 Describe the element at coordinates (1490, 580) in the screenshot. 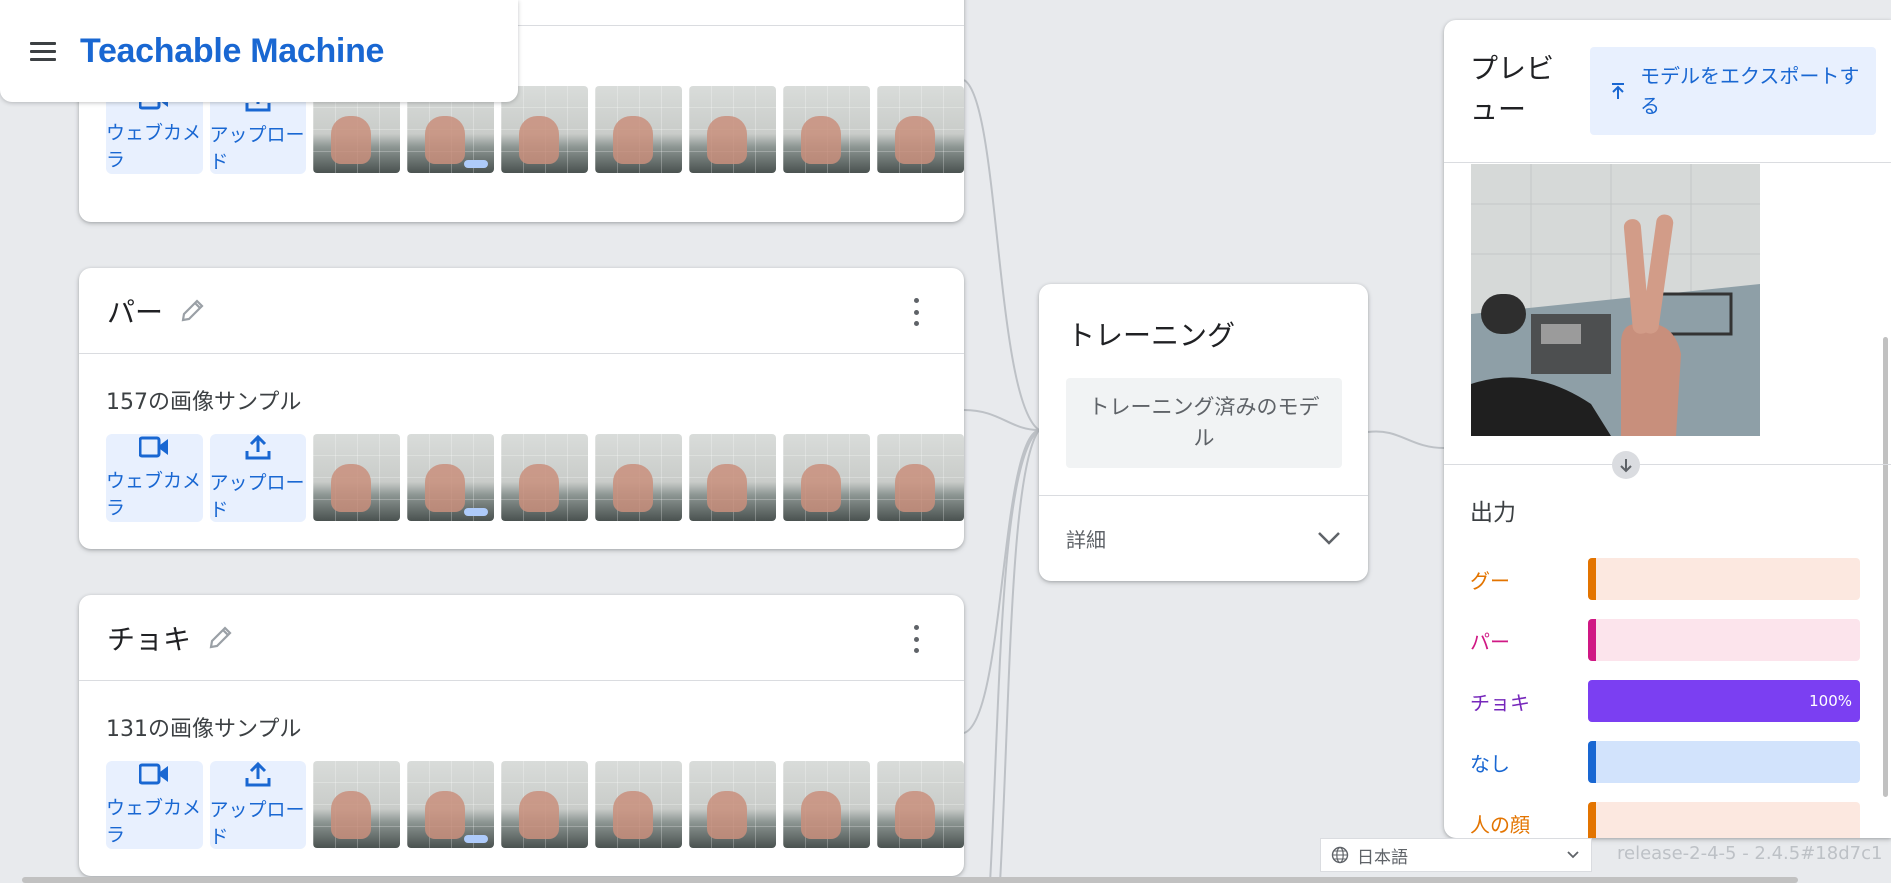

I see `output-label: グー` at that location.